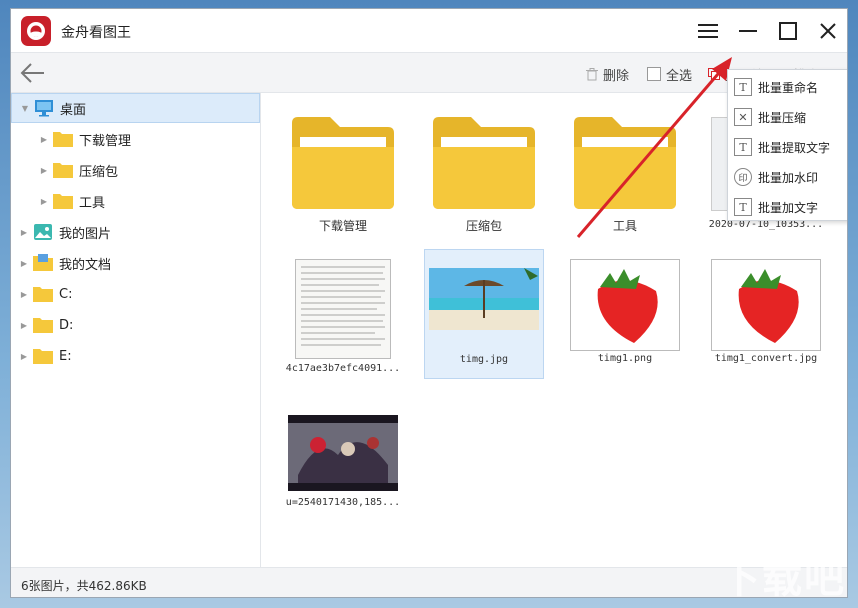  I want to click on tree-item-label: 下载管理, so click(105, 141).